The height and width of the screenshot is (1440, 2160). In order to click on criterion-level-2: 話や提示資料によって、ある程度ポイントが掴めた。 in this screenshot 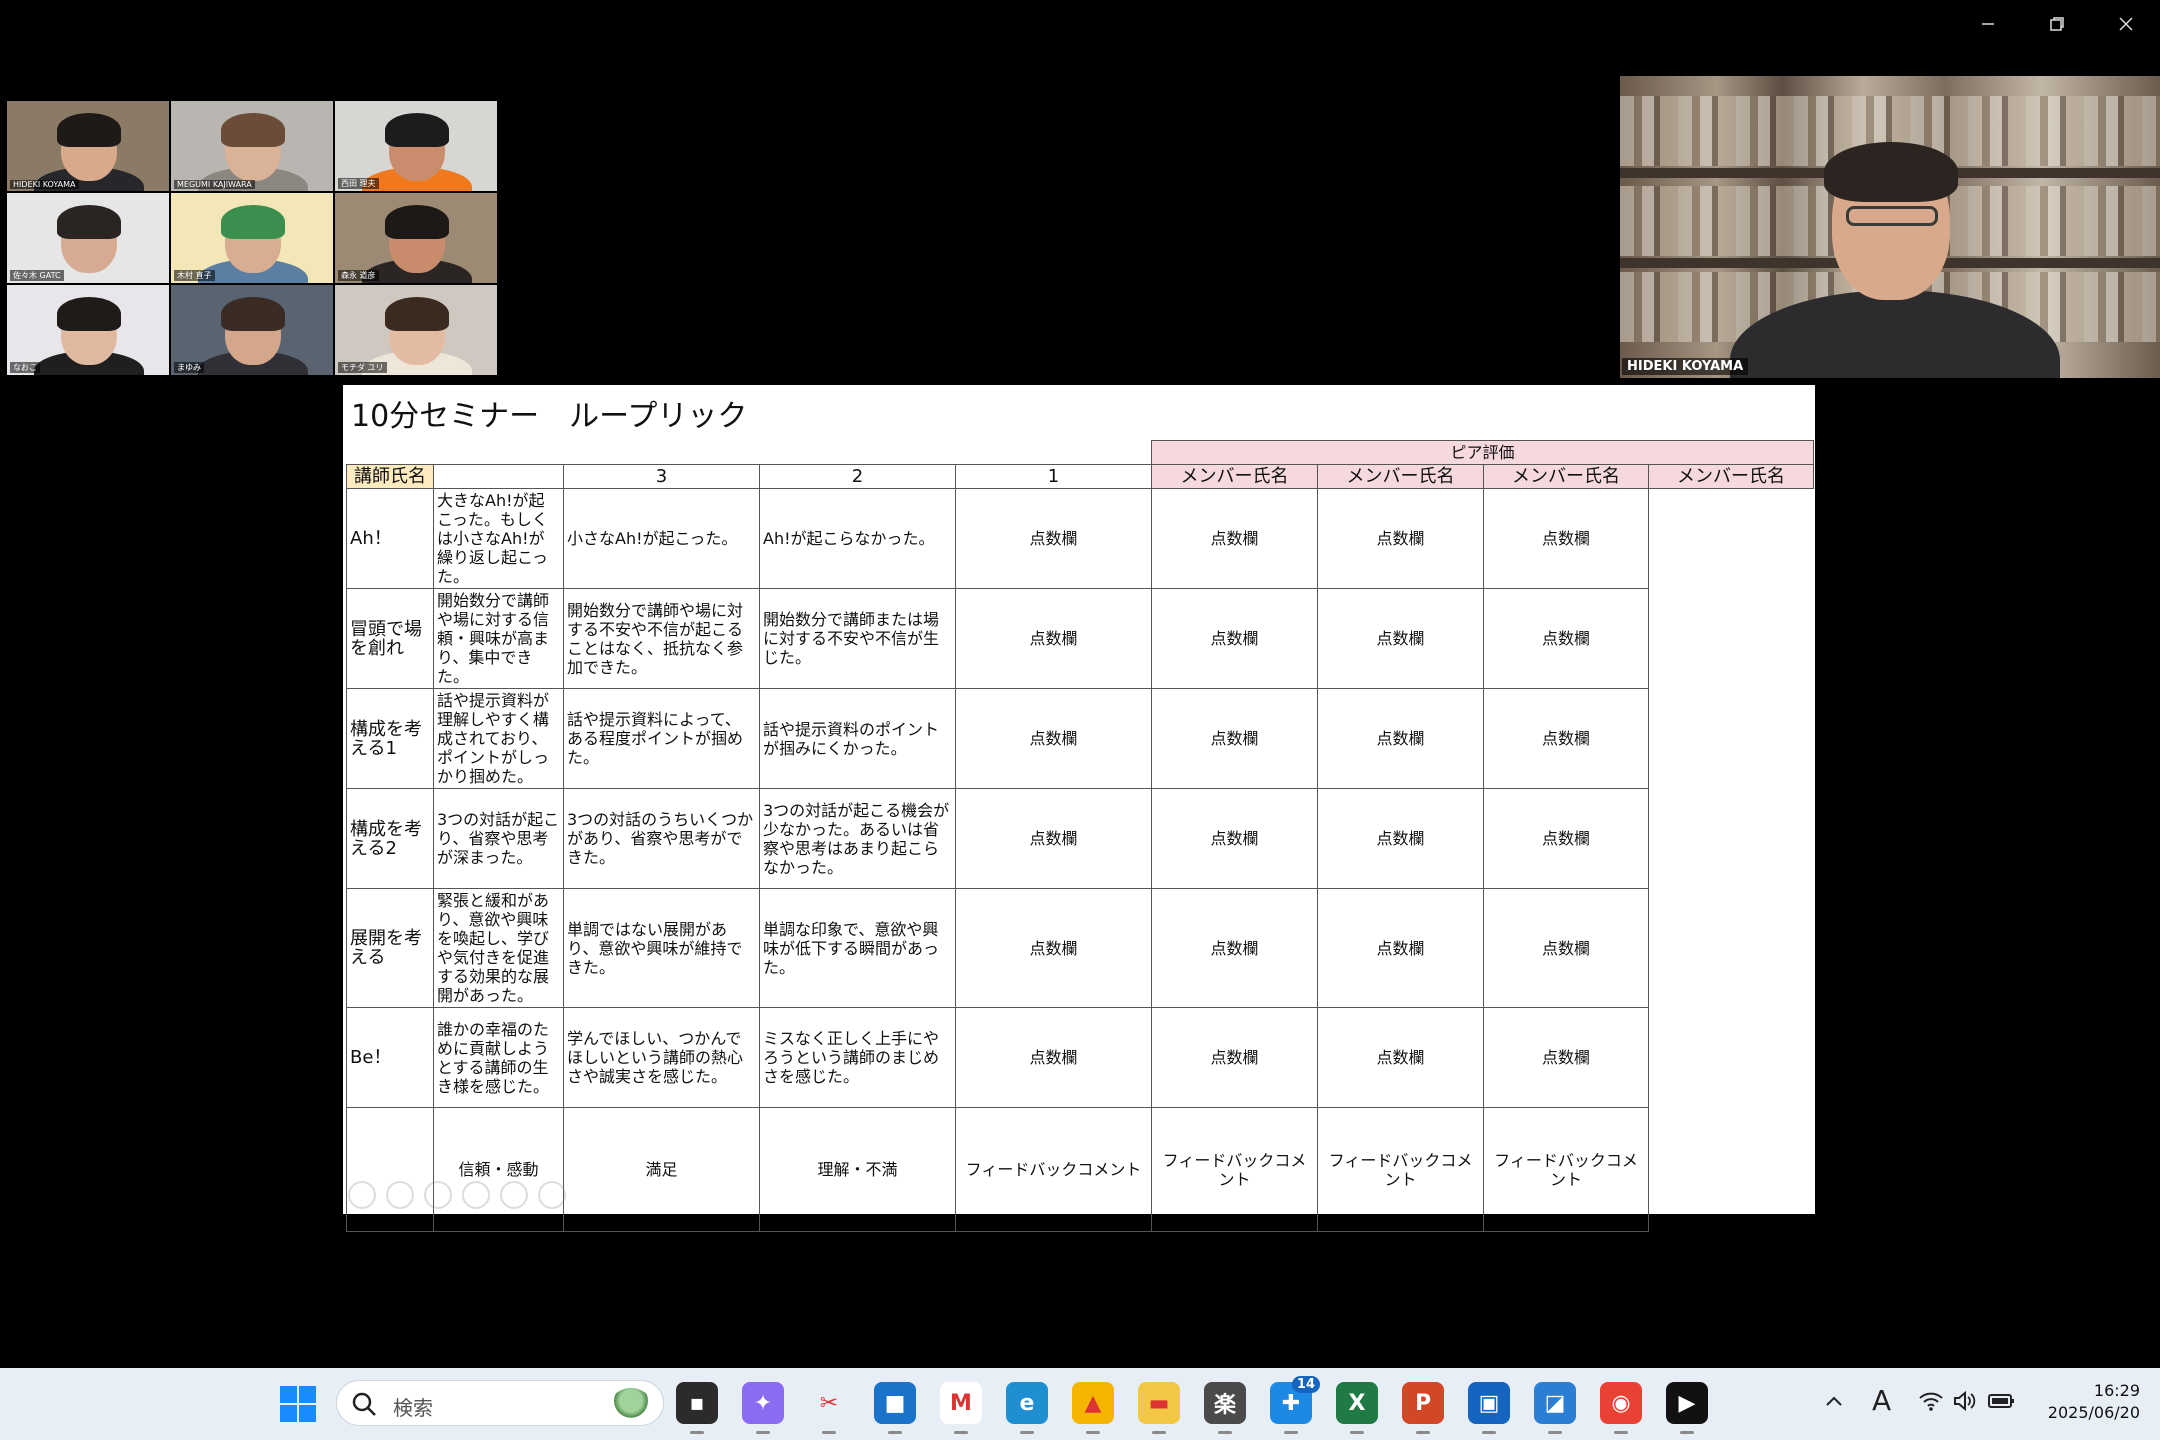, I will do `click(661, 738)`.